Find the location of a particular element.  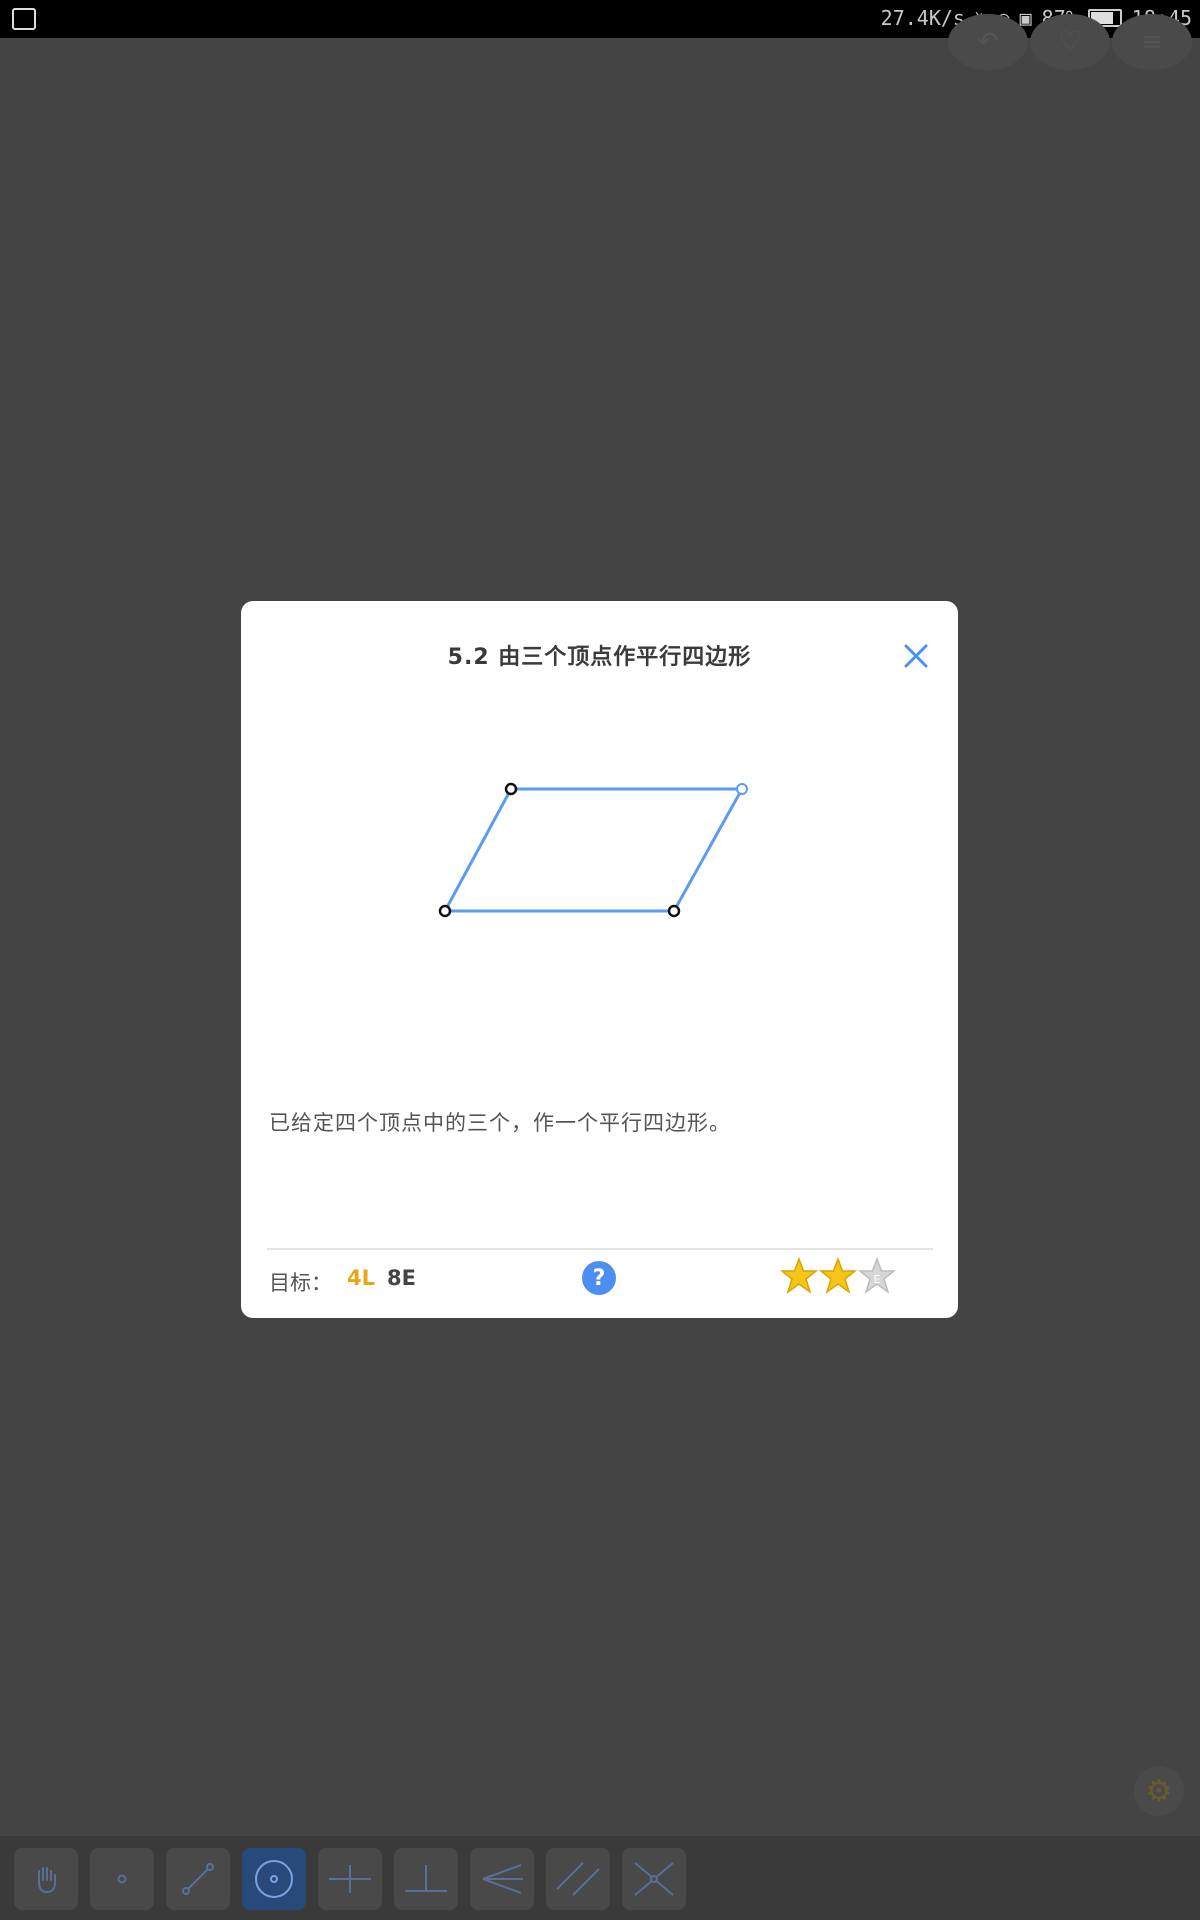

settings-gear-icon: ⚙ is located at coordinates (1159, 1791).